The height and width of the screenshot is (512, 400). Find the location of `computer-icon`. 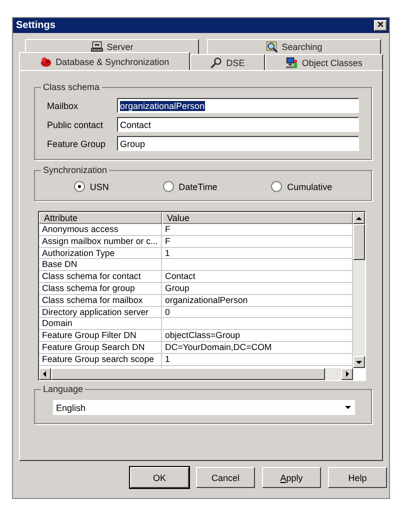

computer-icon is located at coordinates (292, 62).